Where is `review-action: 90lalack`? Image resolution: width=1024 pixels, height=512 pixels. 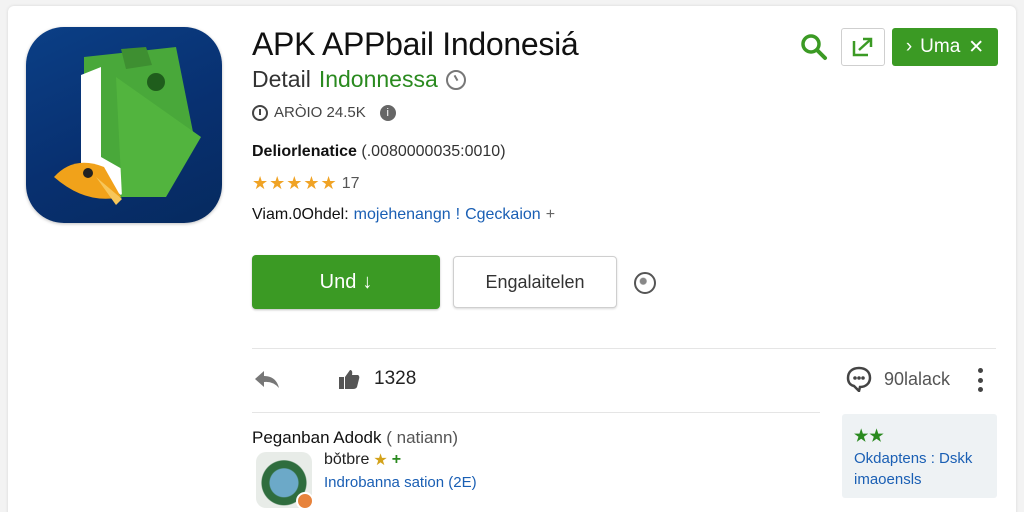 review-action: 90lalack is located at coordinates (898, 379).